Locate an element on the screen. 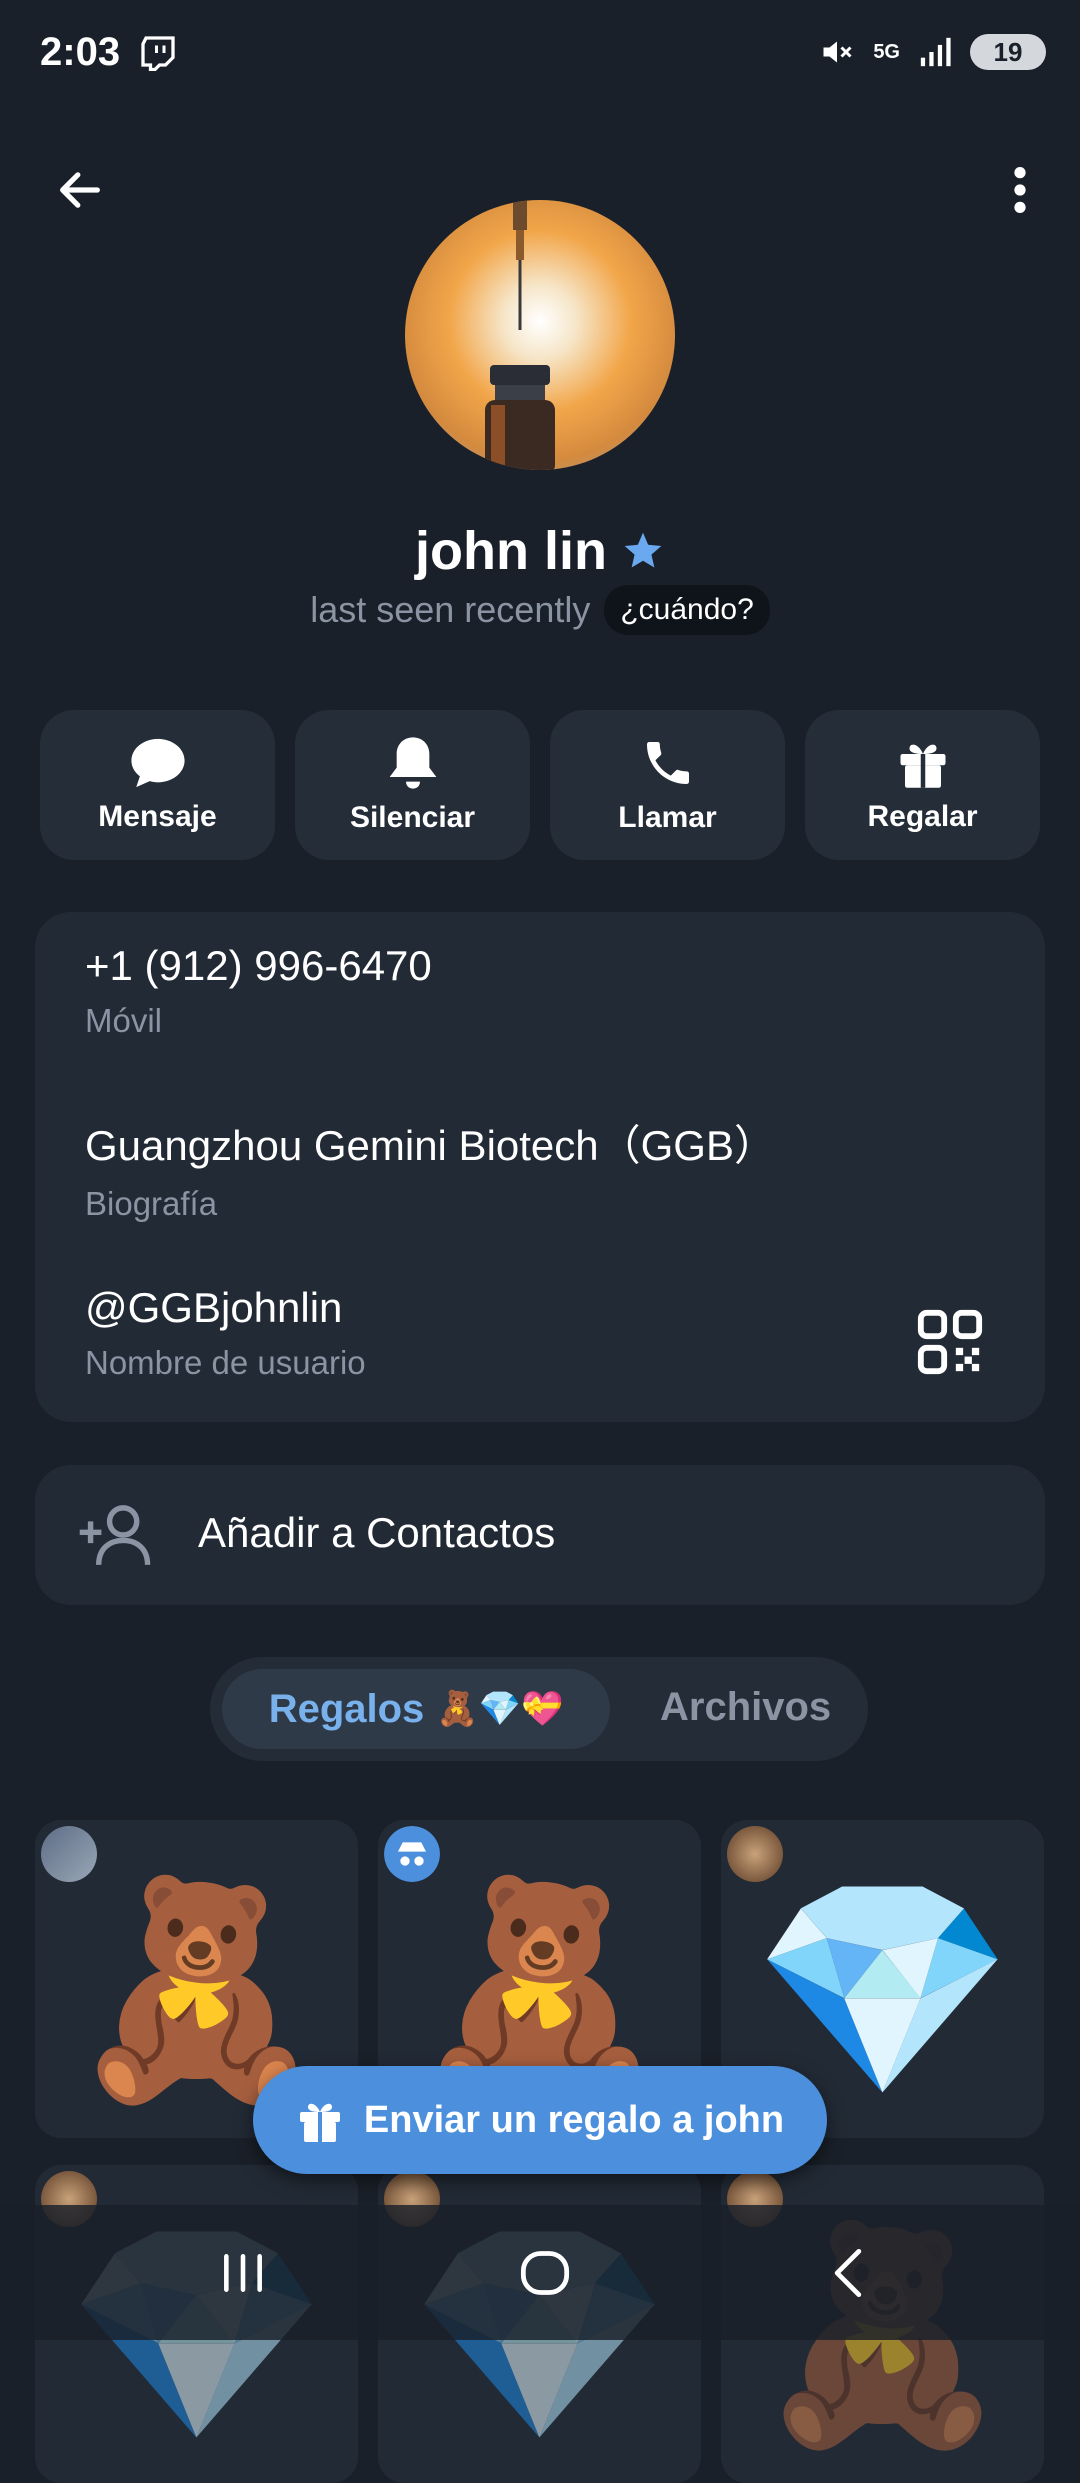 This screenshot has height=2483, width=1080. recent-apps-button is located at coordinates (243, 2273).